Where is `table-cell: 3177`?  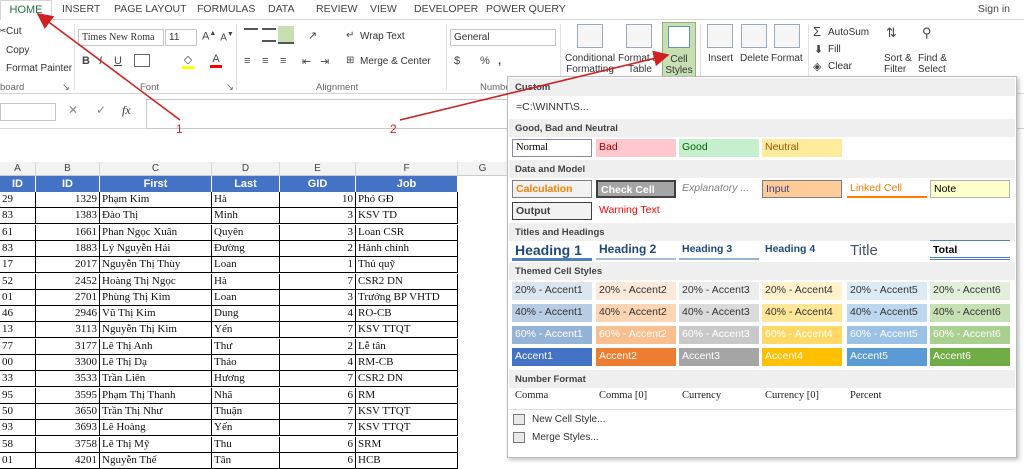 table-cell: 3177 is located at coordinates (68, 346).